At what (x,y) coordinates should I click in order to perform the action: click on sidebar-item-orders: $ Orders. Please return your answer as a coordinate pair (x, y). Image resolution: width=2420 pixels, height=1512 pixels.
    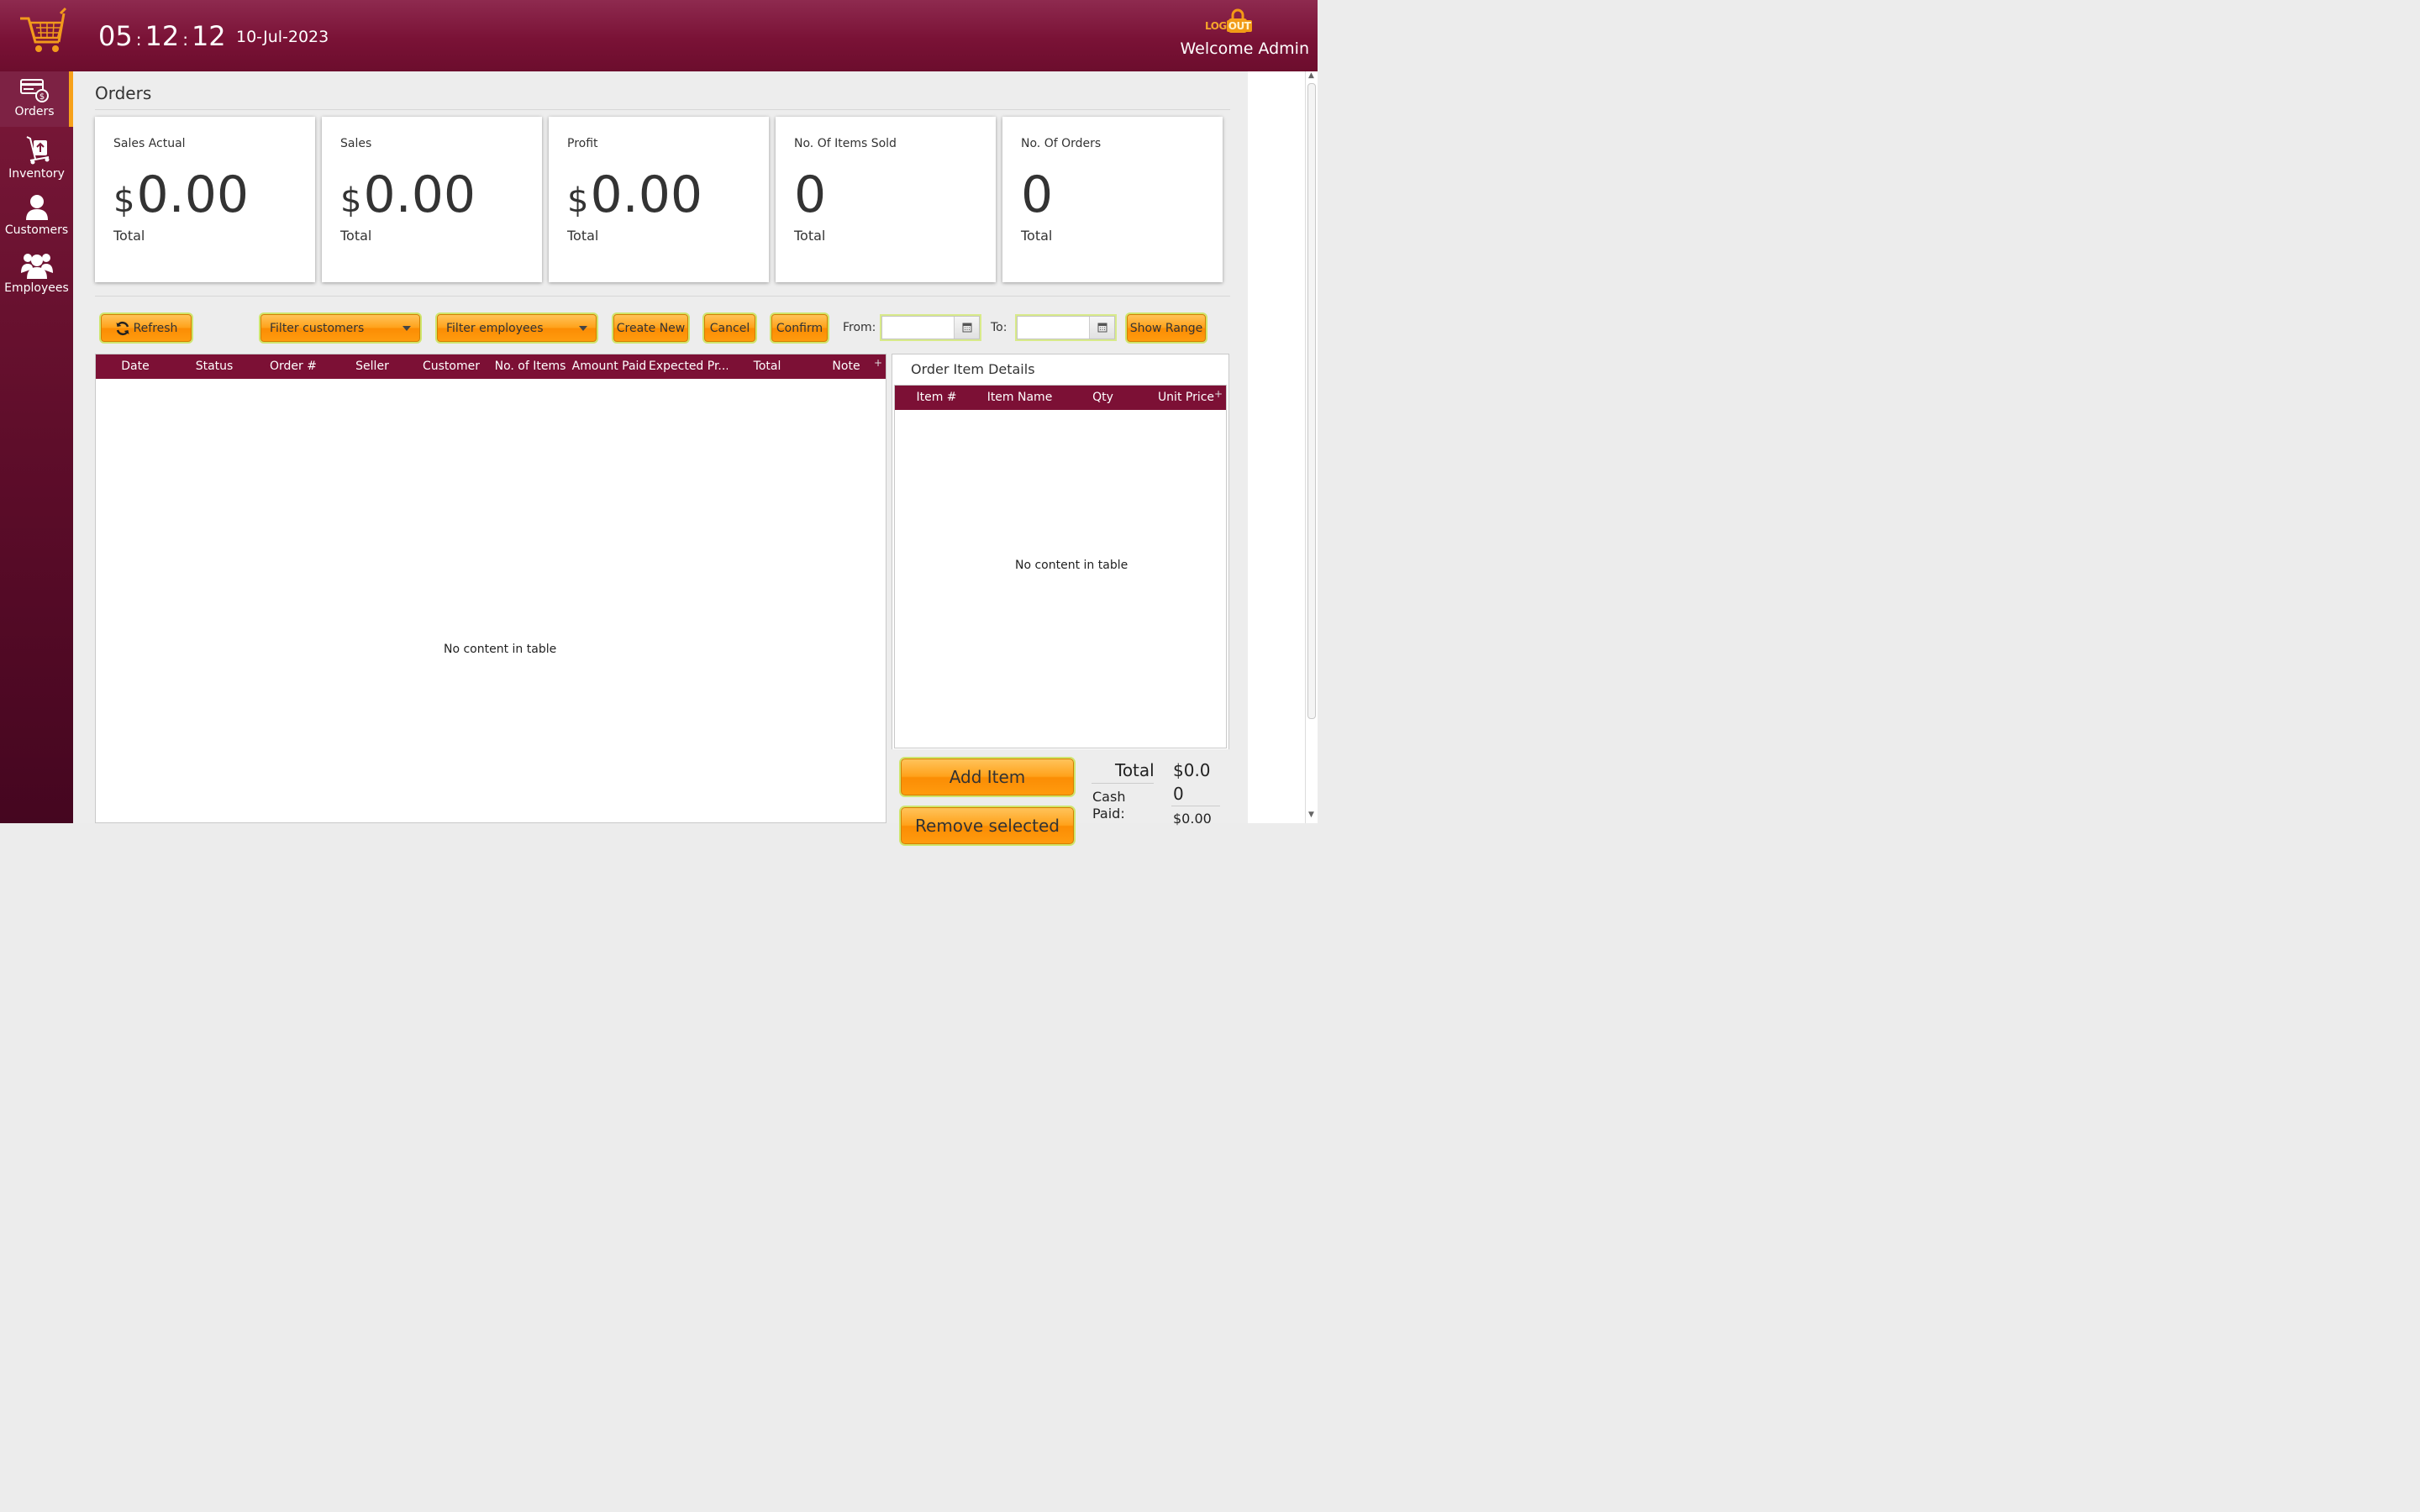
    Looking at the image, I should click on (36, 99).